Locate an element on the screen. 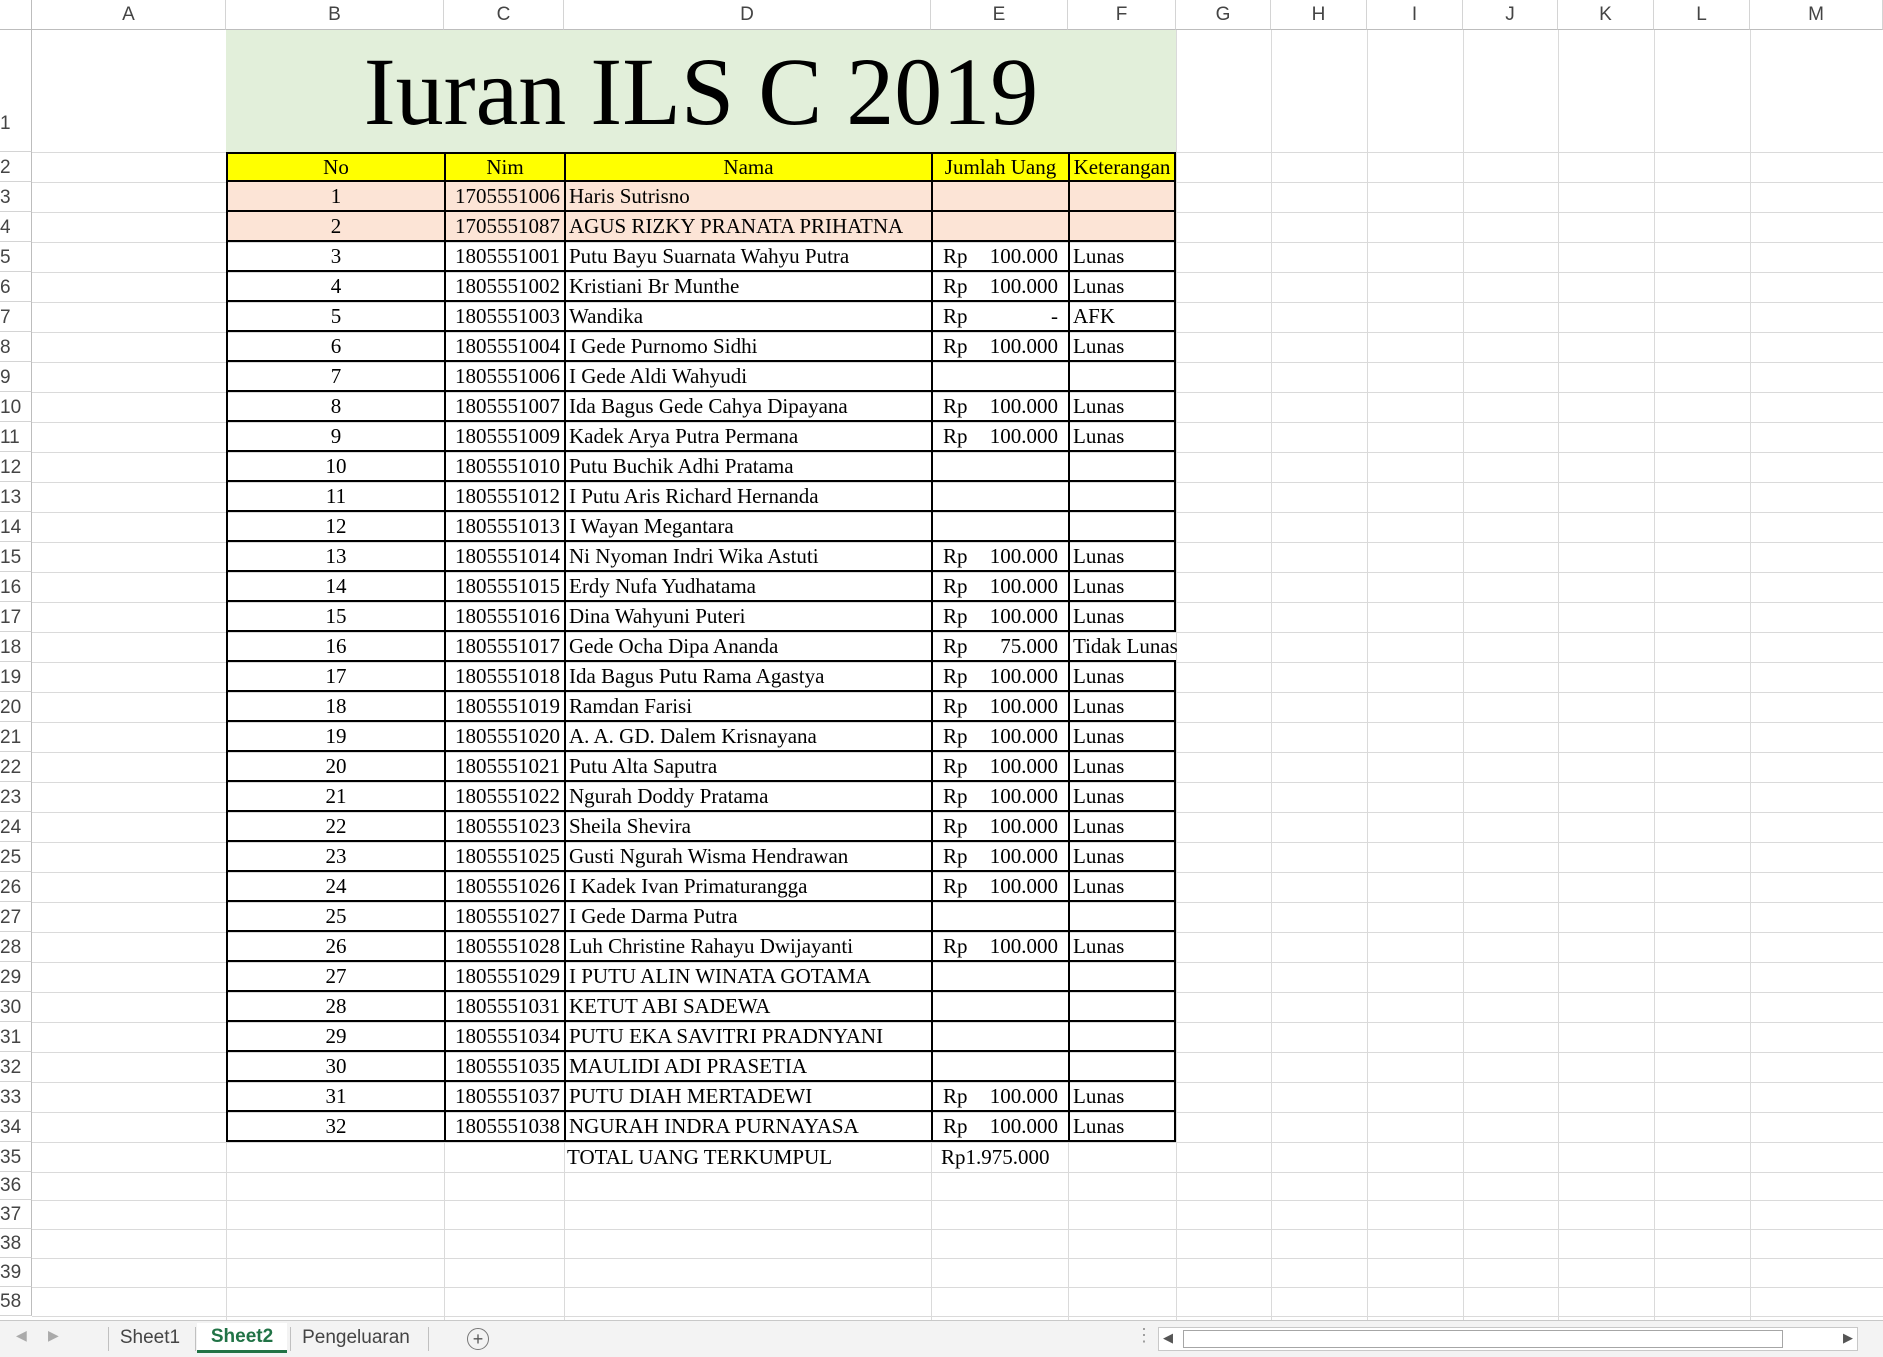 The width and height of the screenshot is (1883, 1357). cell-no: 2 is located at coordinates (335, 227).